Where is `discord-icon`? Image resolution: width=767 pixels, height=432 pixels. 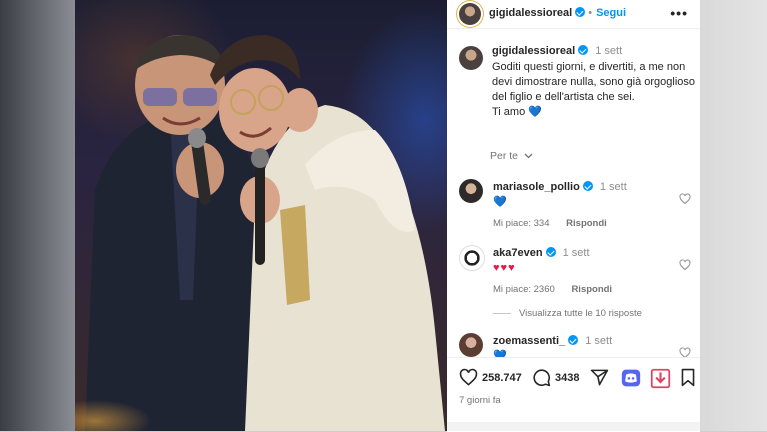
discord-icon is located at coordinates (631, 378).